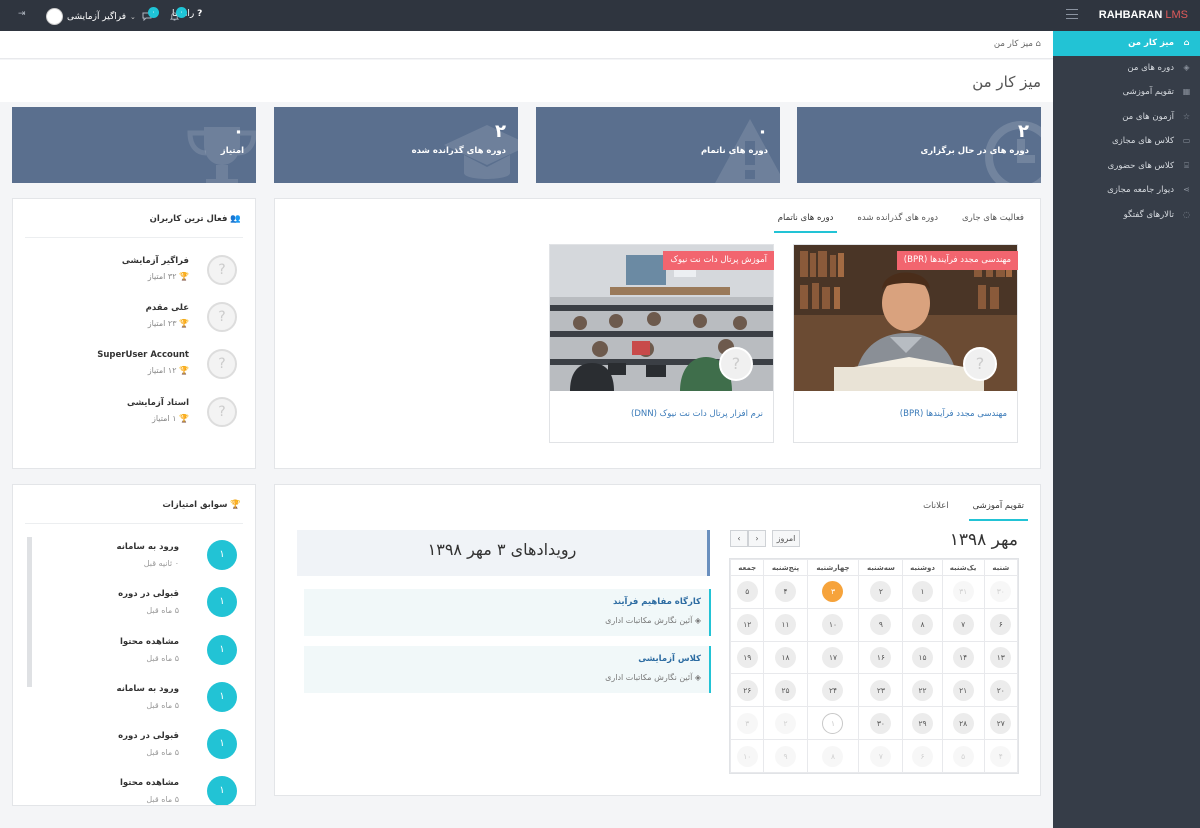  I want to click on calendar-day-cell: ۲۹, so click(922, 723).